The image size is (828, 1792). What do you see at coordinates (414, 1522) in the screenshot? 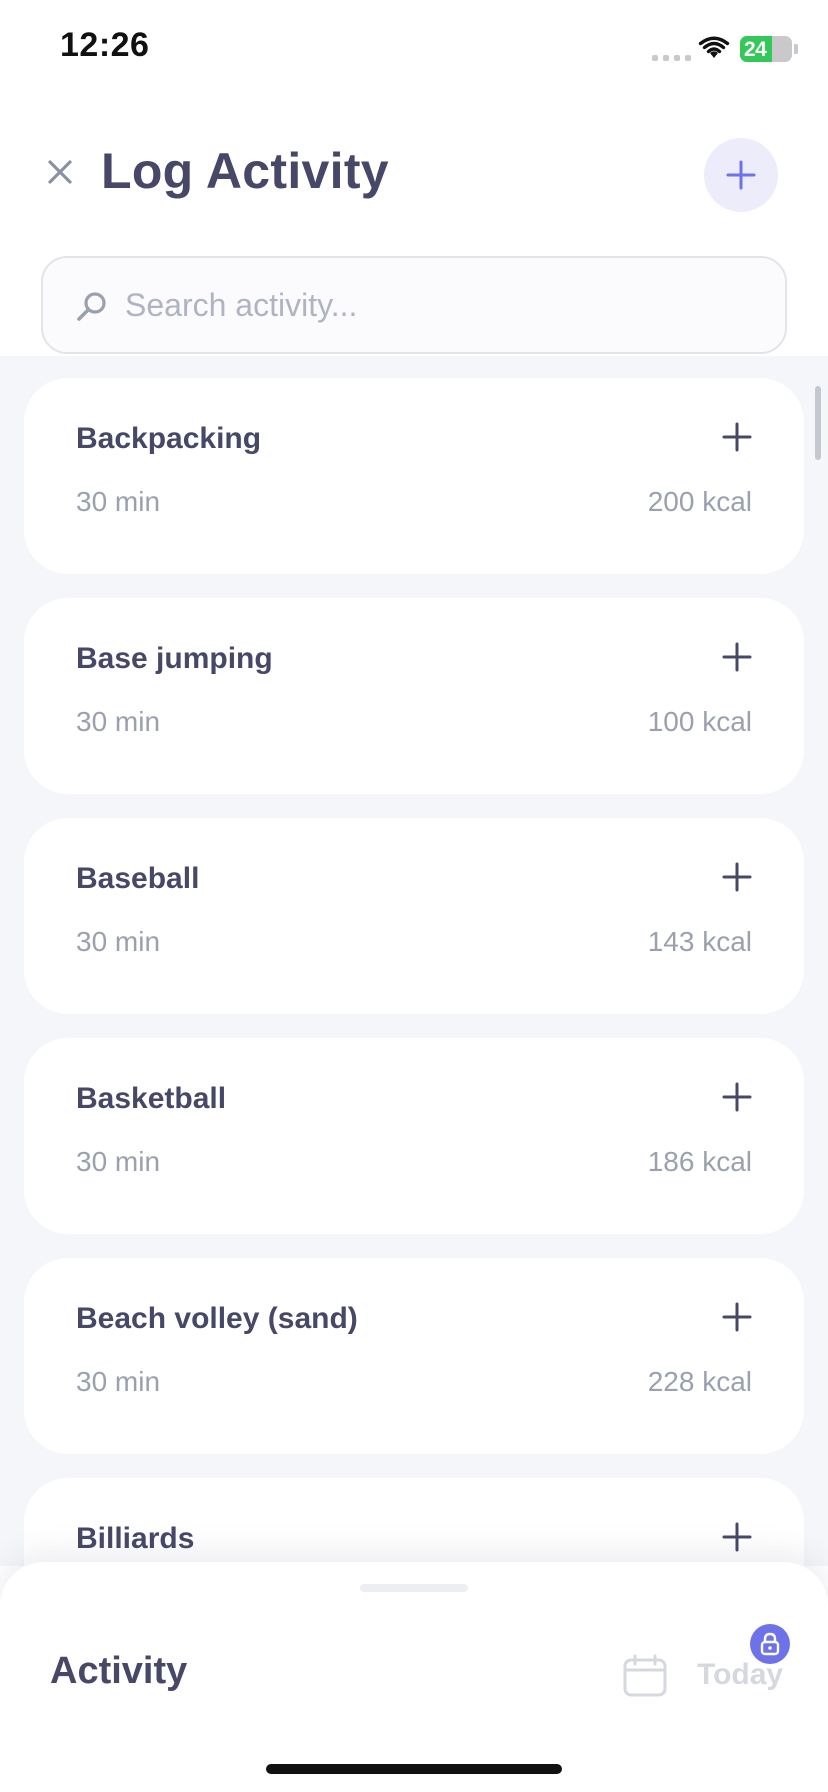
I see `activity-card: Billiards` at bounding box center [414, 1522].